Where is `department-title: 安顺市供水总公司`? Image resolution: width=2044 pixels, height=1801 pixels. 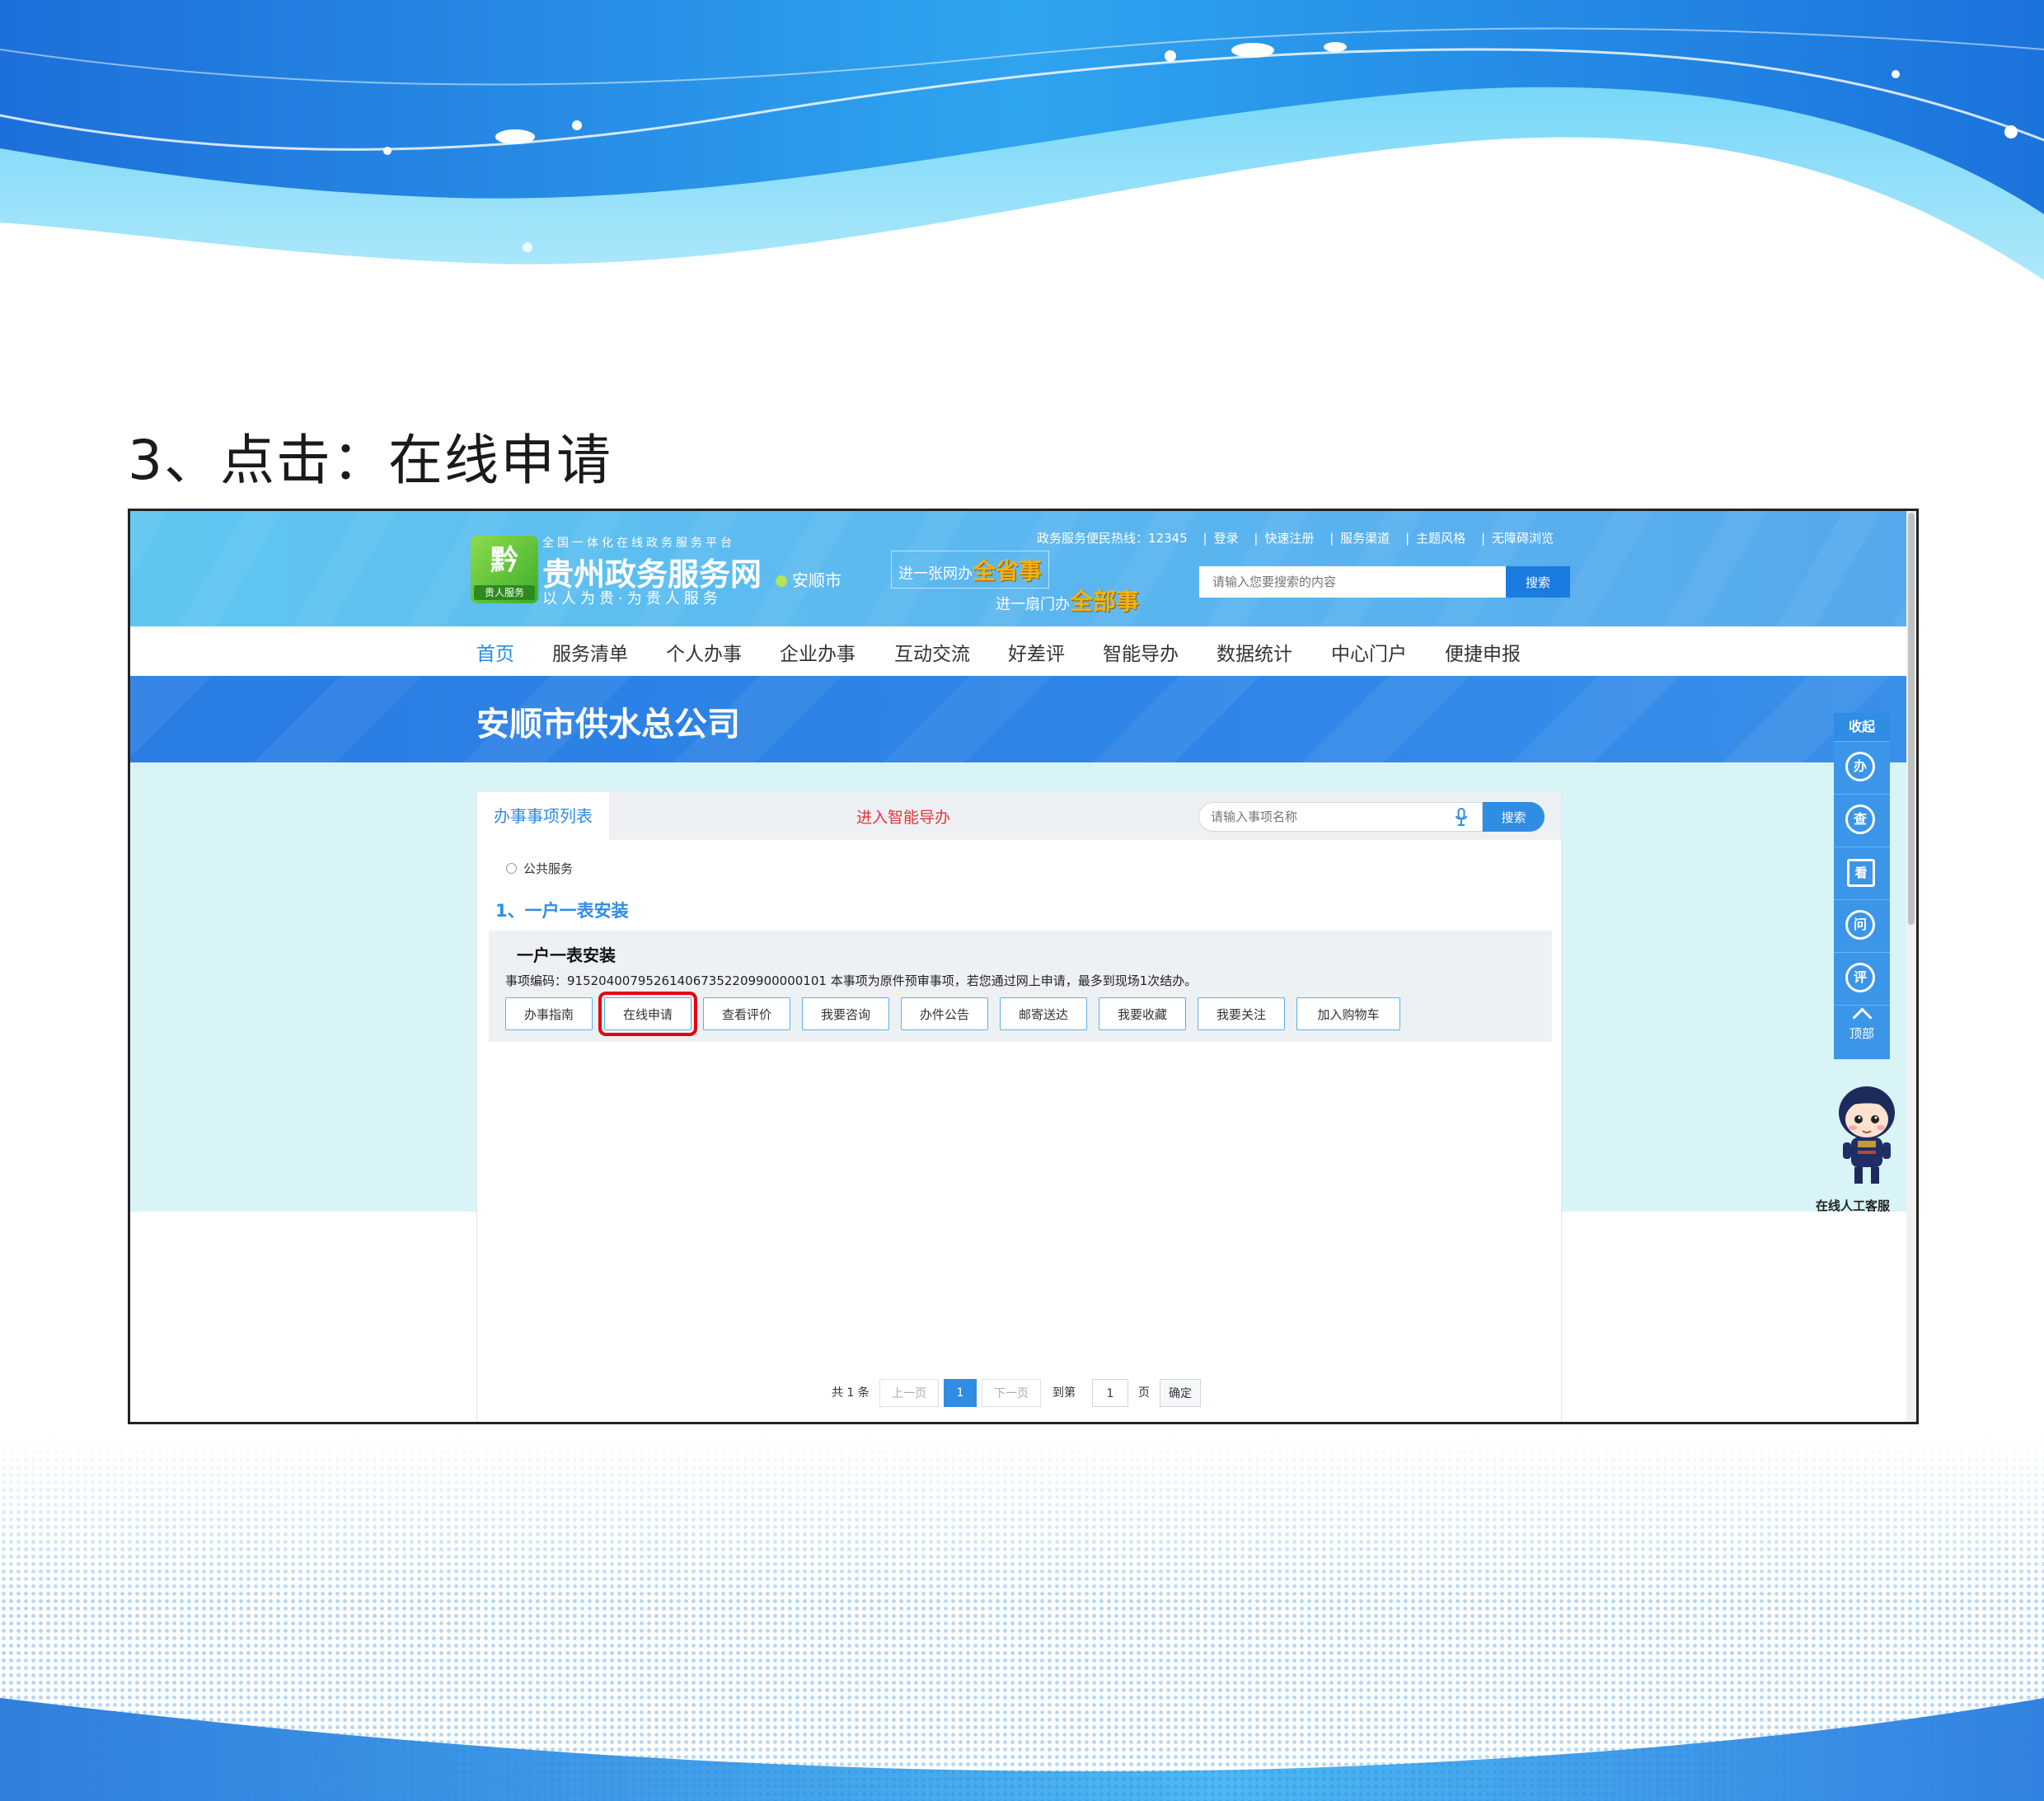 department-title: 安顺市供水总公司 is located at coordinates (608, 724).